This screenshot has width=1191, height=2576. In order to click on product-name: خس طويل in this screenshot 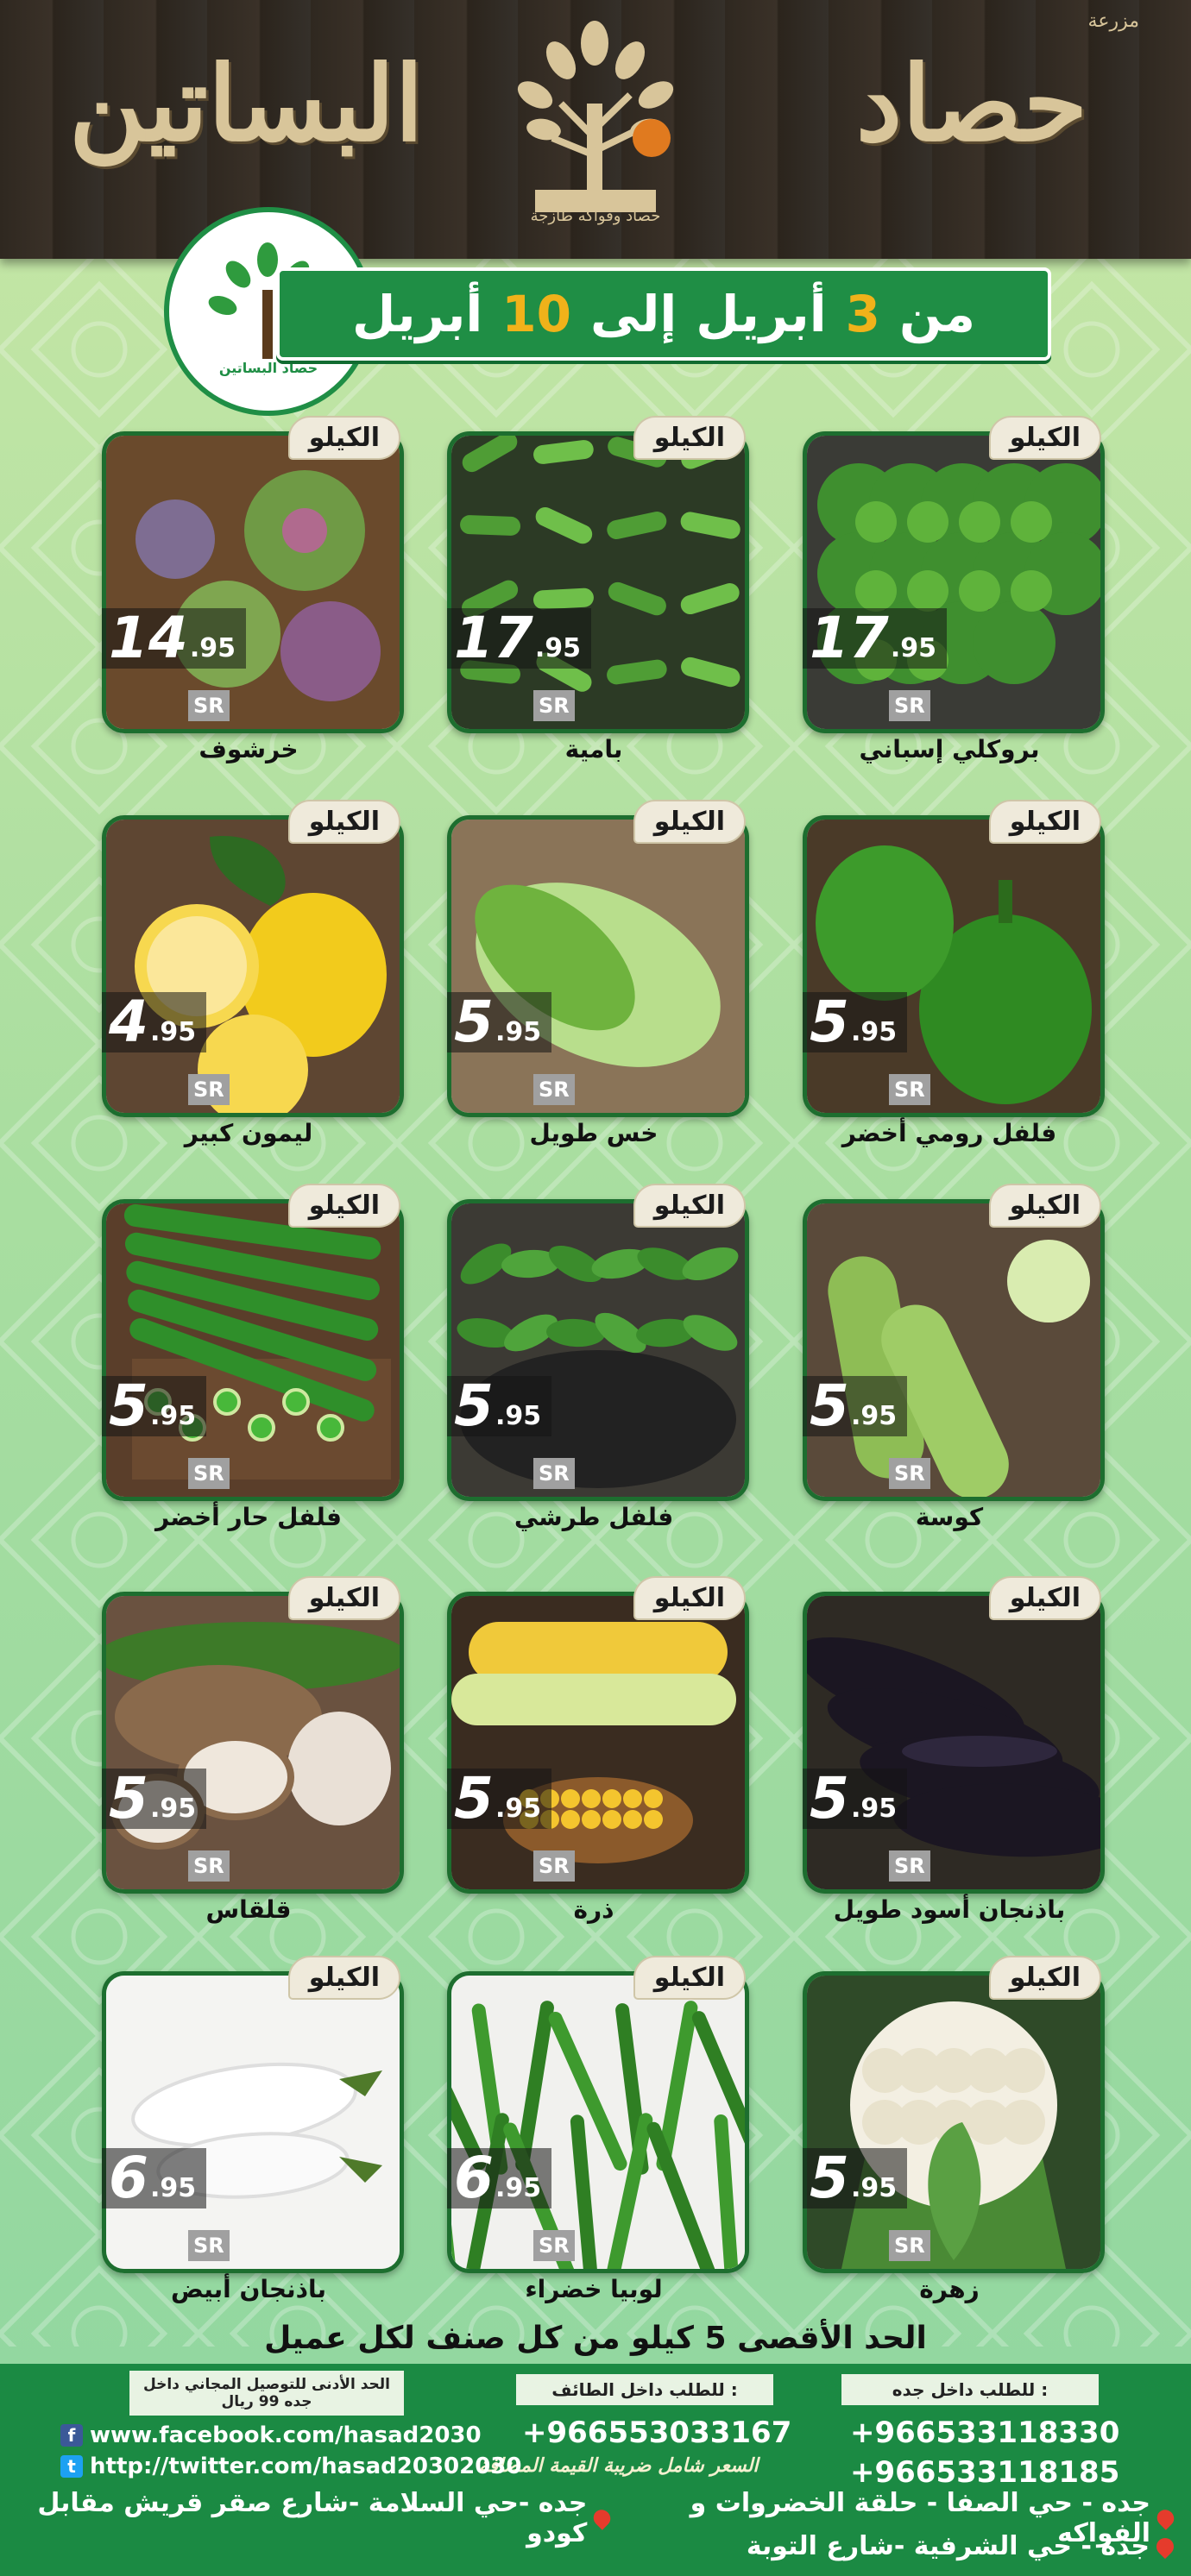, I will do `click(594, 1133)`.